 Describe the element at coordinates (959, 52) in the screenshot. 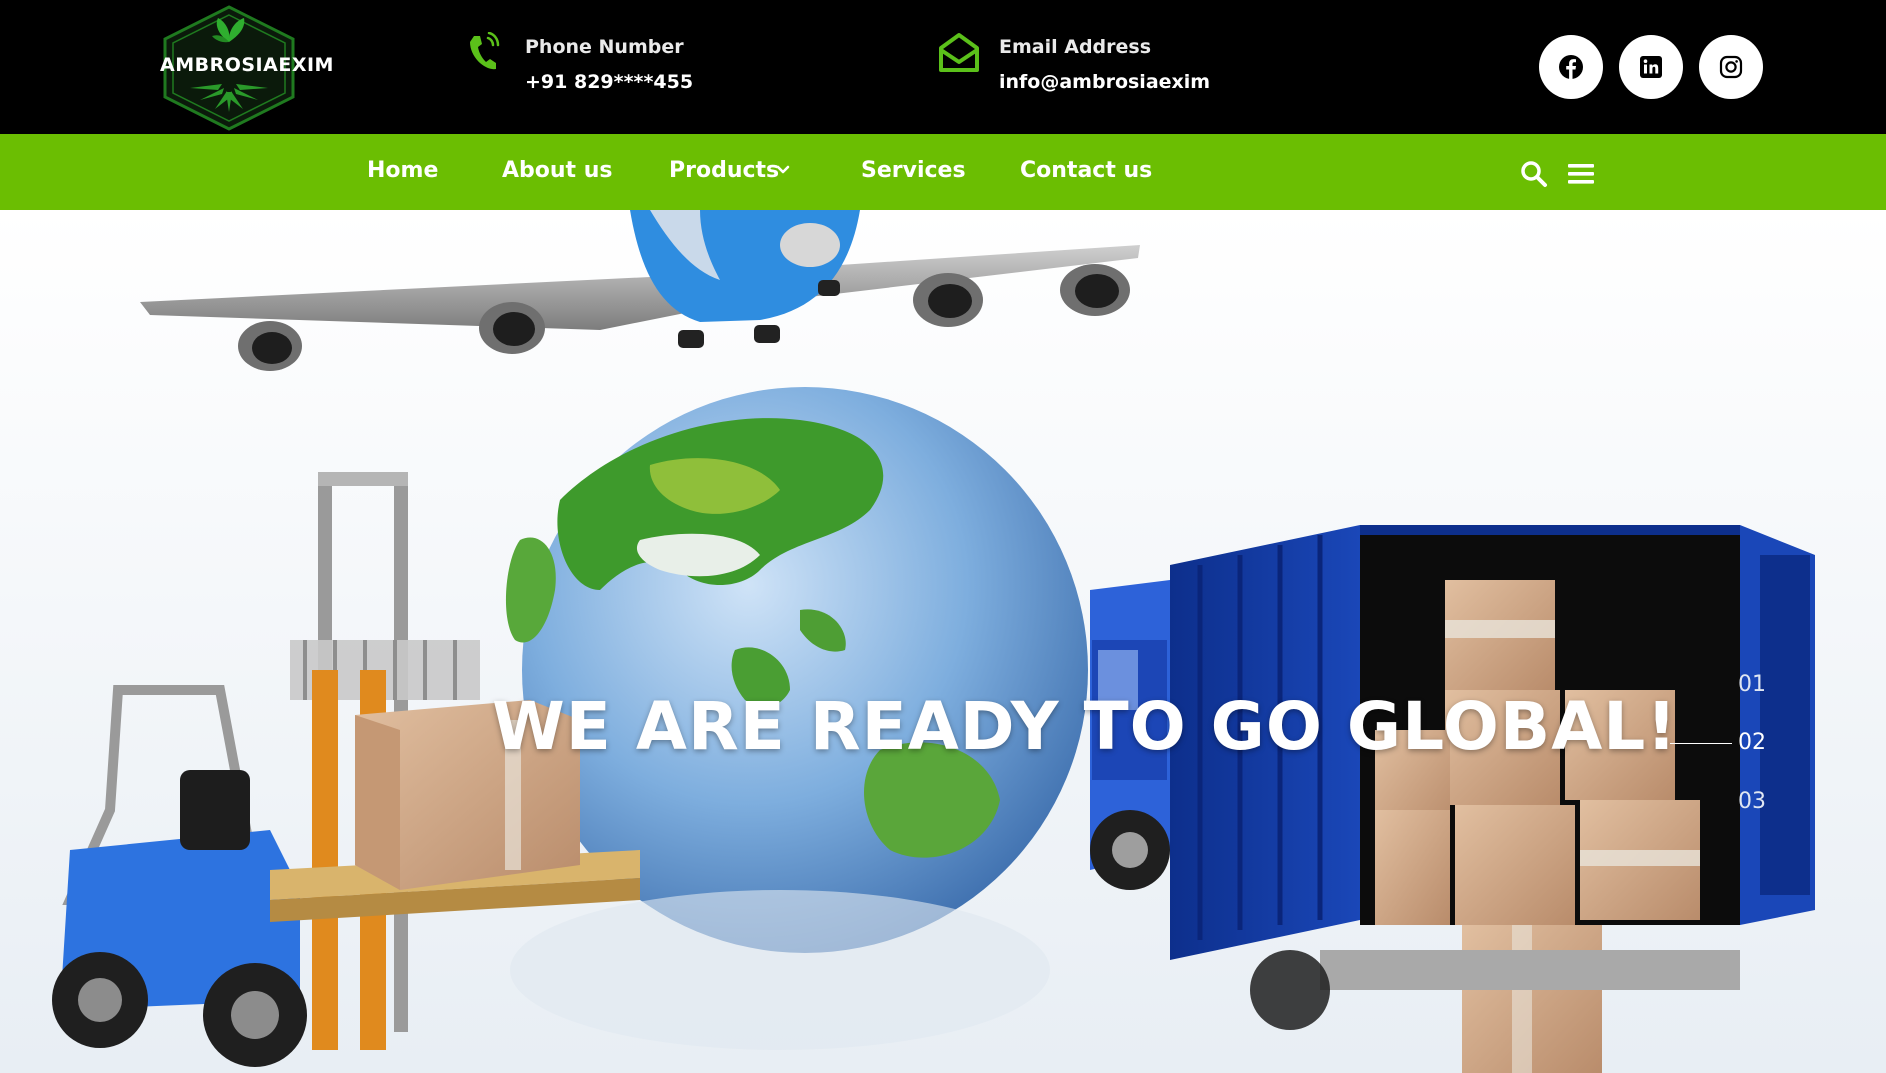

I see `envelope-icon` at that location.